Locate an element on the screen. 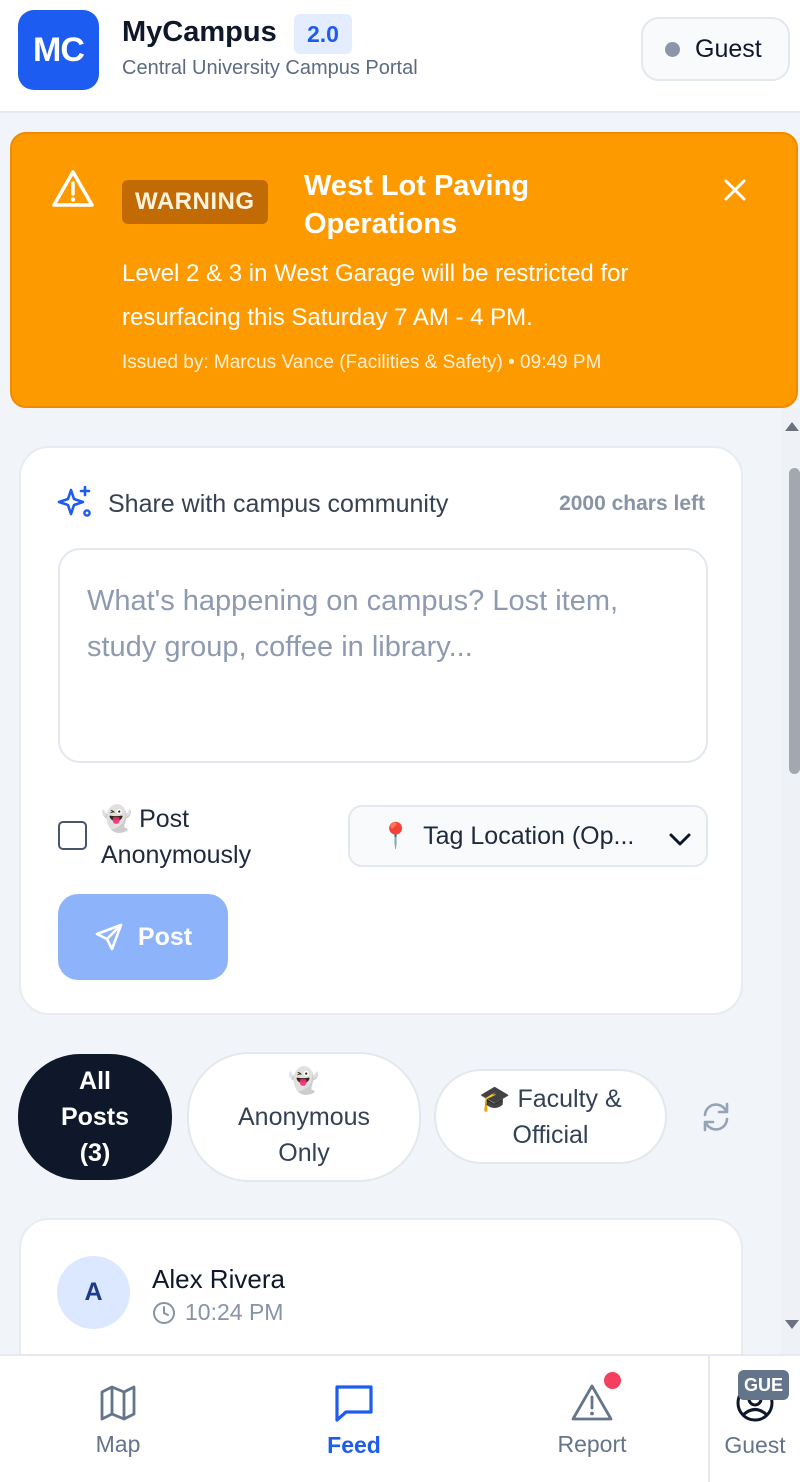 The height and width of the screenshot is (1482, 800). filter-all-posts: All Posts (3) is located at coordinates (95, 1117).